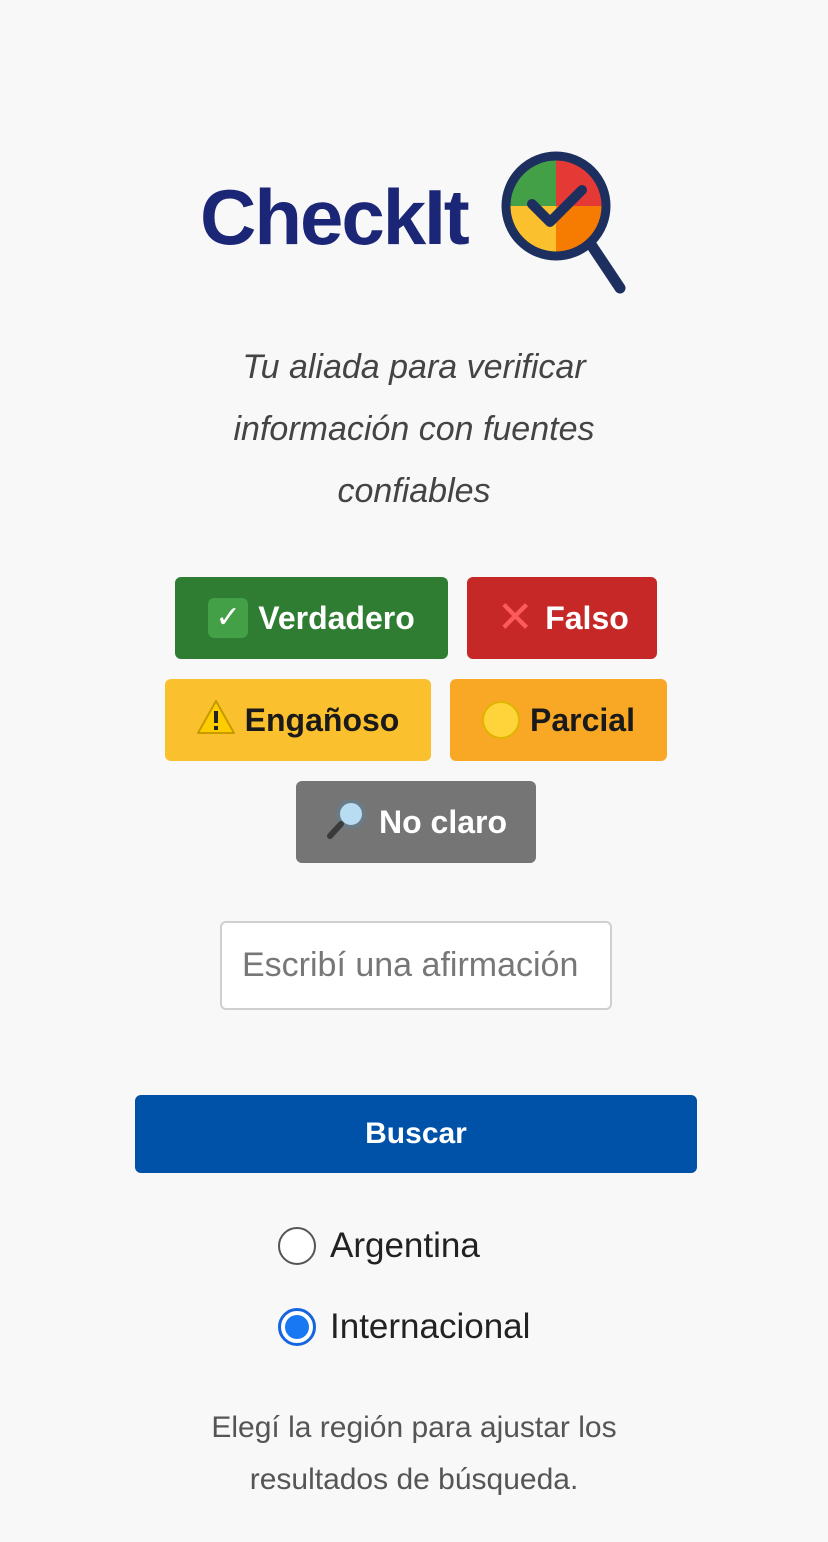 This screenshot has width=828, height=1542. I want to click on badge-verdadero: ✓ Verdadero, so click(311, 618).